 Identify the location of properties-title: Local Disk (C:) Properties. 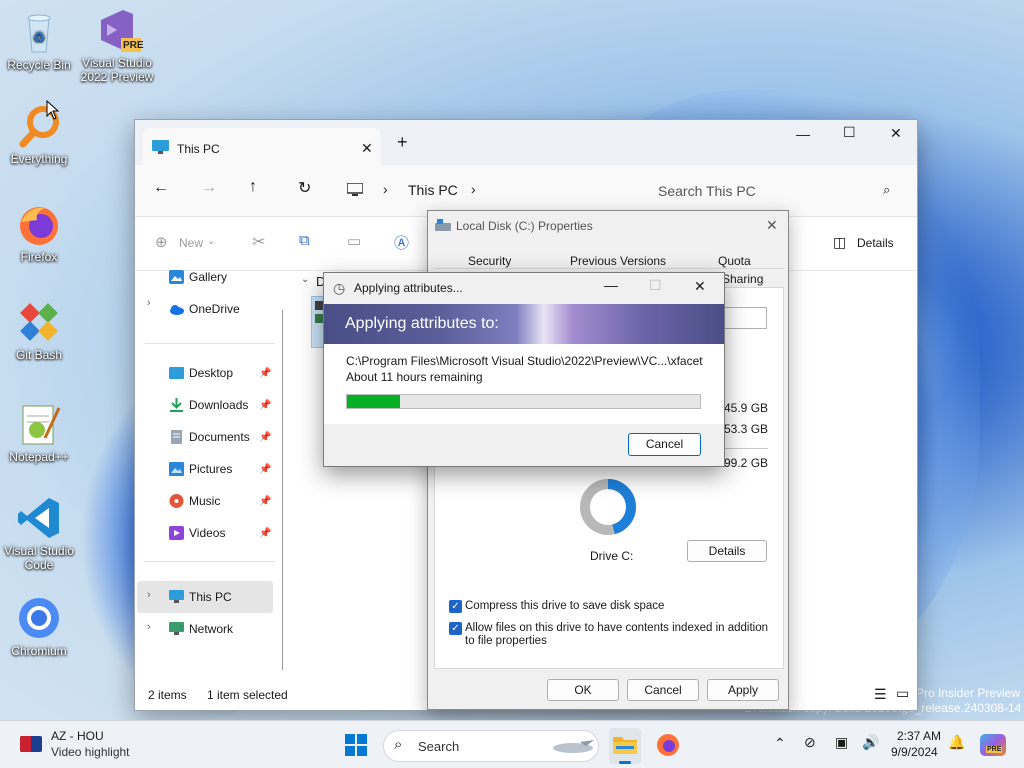
(524, 226).